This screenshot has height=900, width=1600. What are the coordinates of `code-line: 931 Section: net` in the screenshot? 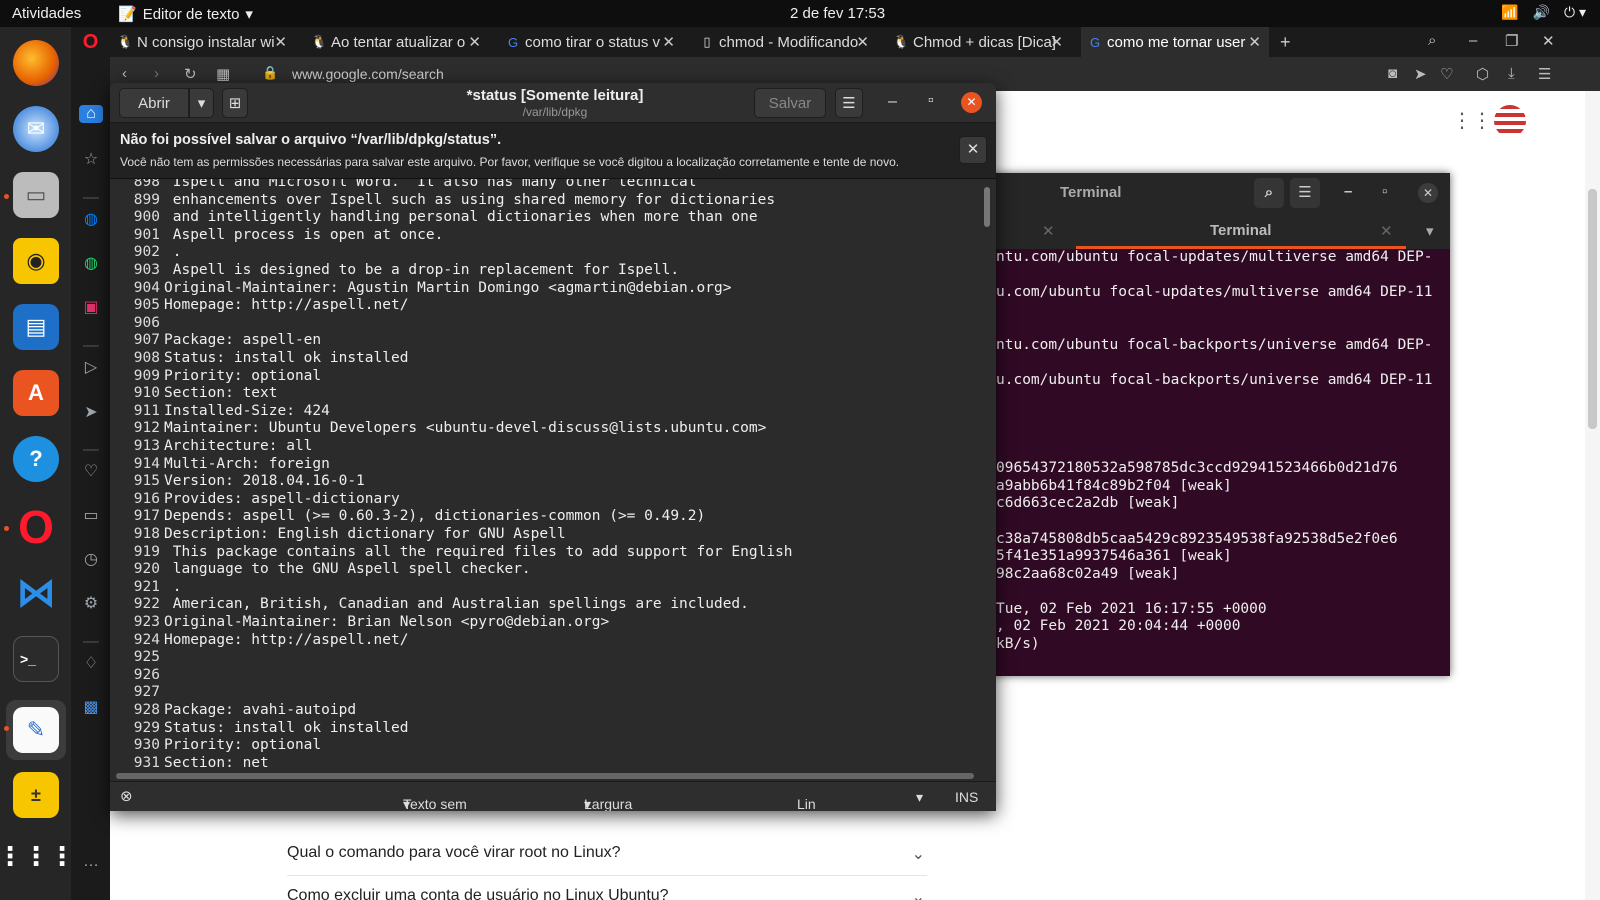 It's located at (189, 762).